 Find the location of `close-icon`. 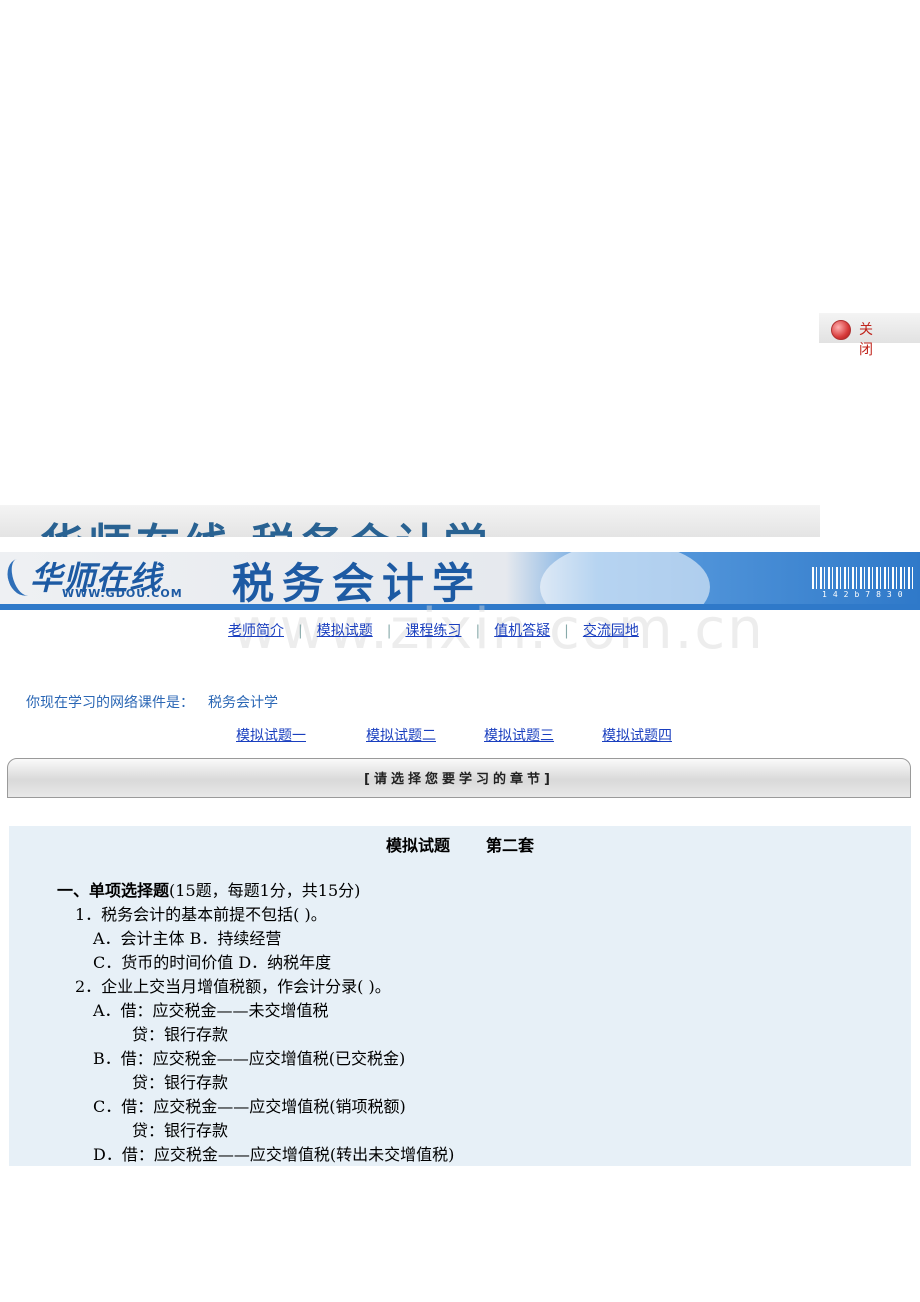

close-icon is located at coordinates (841, 330).